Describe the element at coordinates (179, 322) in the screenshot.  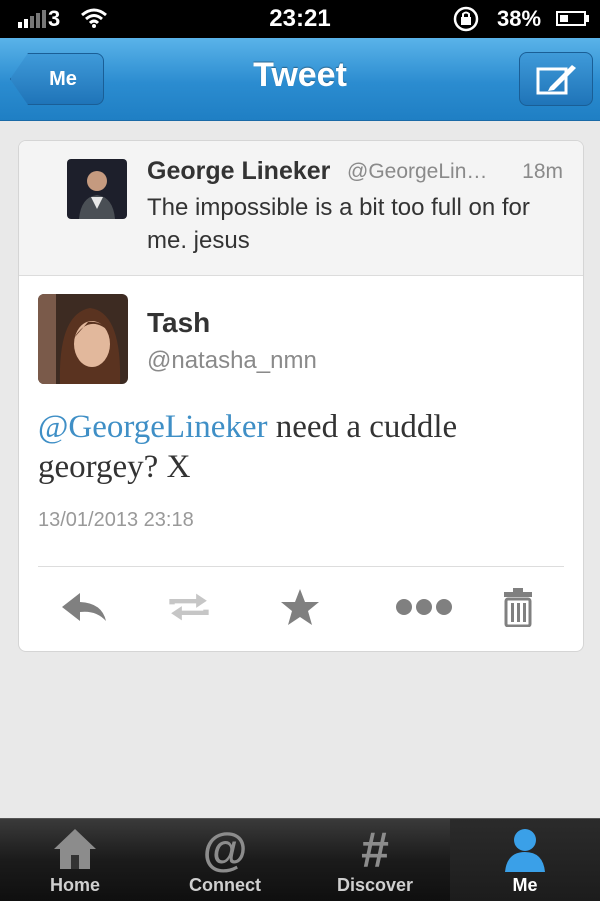
I see `author-name: Tash` at that location.